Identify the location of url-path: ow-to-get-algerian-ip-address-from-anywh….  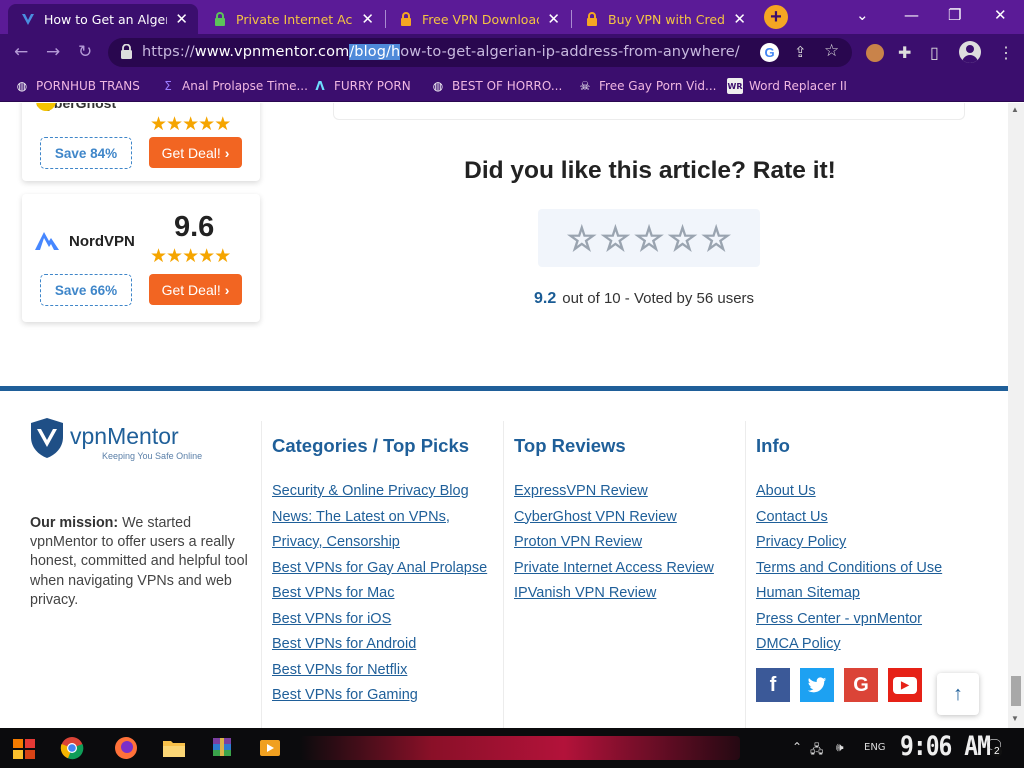
(570, 52).